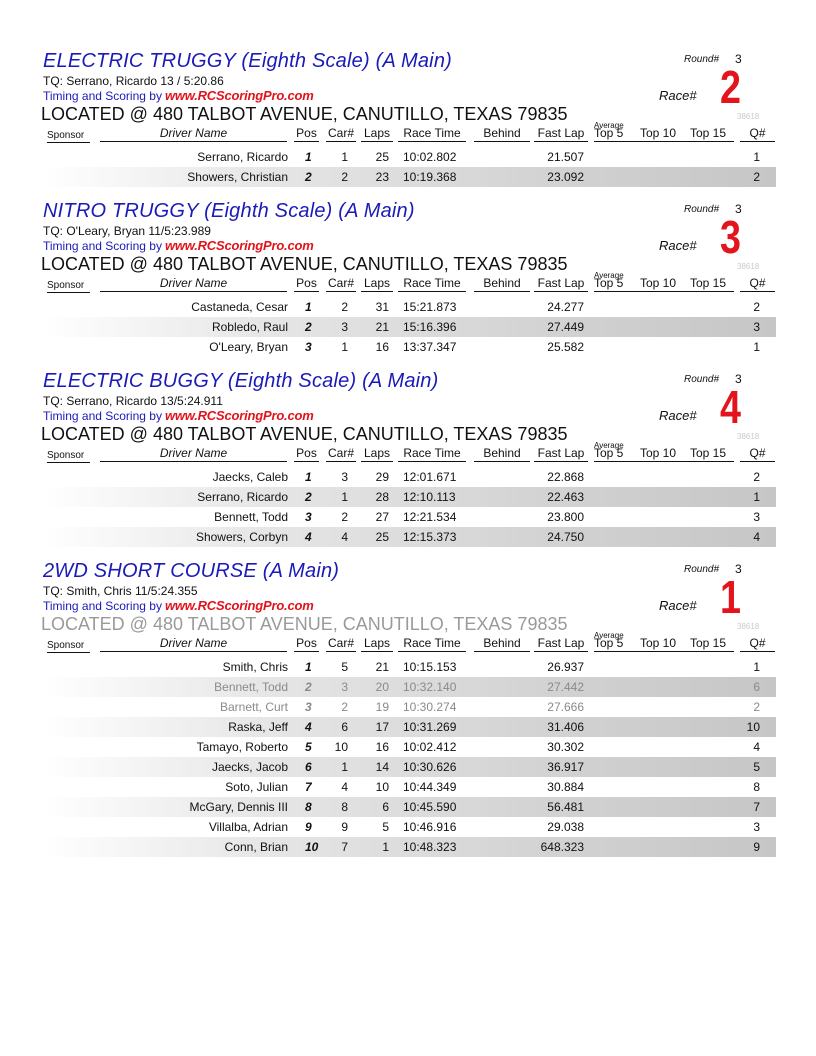 This screenshot has height=1056, width=816. Describe the element at coordinates (730, 597) in the screenshot. I see `race-number: 1` at that location.